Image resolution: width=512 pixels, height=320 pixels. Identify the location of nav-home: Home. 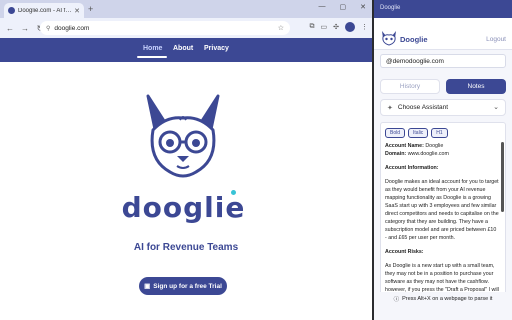
(152, 48).